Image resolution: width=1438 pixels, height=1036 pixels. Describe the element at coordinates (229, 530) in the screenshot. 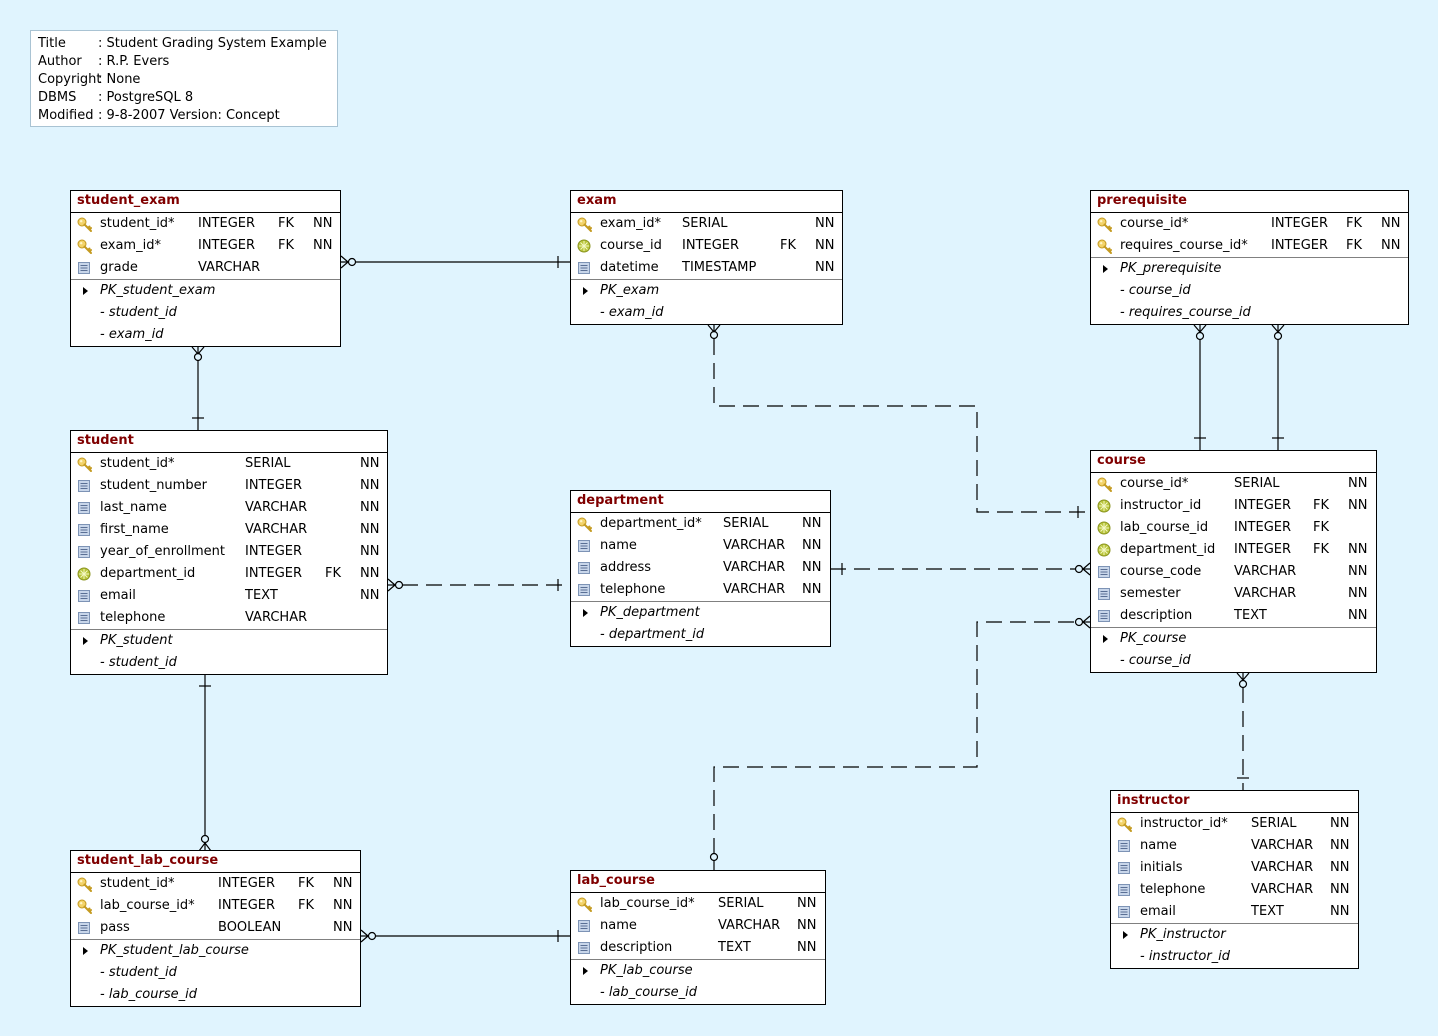

I see `column-row: first_name VARCHAR NN` at that location.